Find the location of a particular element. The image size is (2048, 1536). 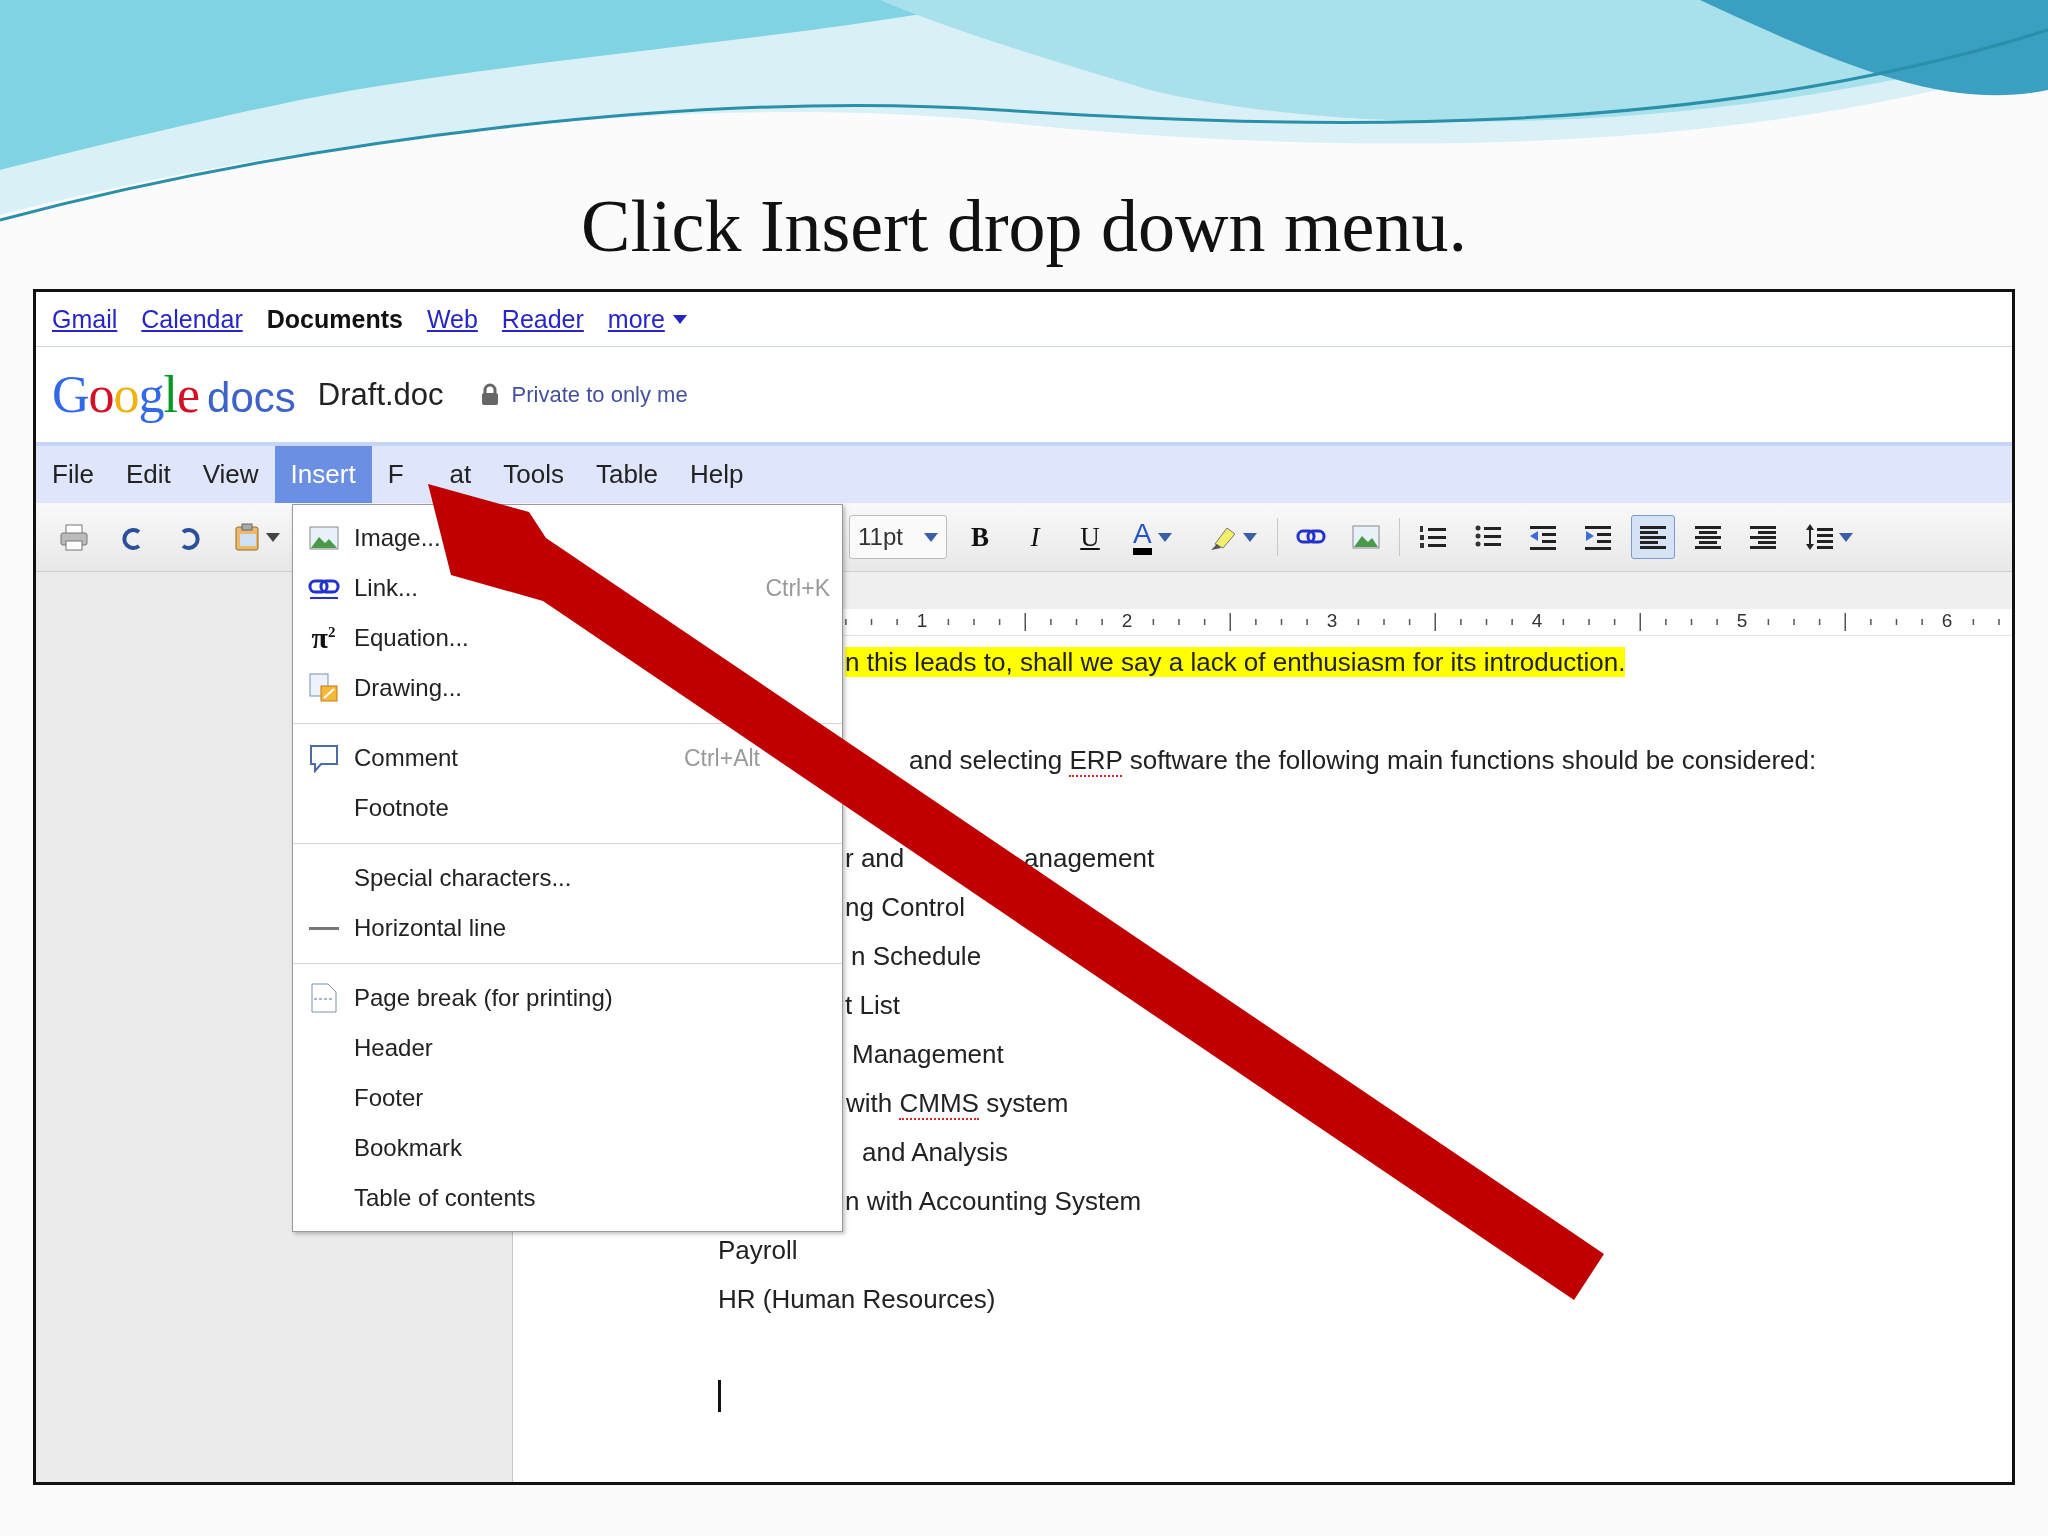

menu-option: Table of contents is located at coordinates (445, 1198).